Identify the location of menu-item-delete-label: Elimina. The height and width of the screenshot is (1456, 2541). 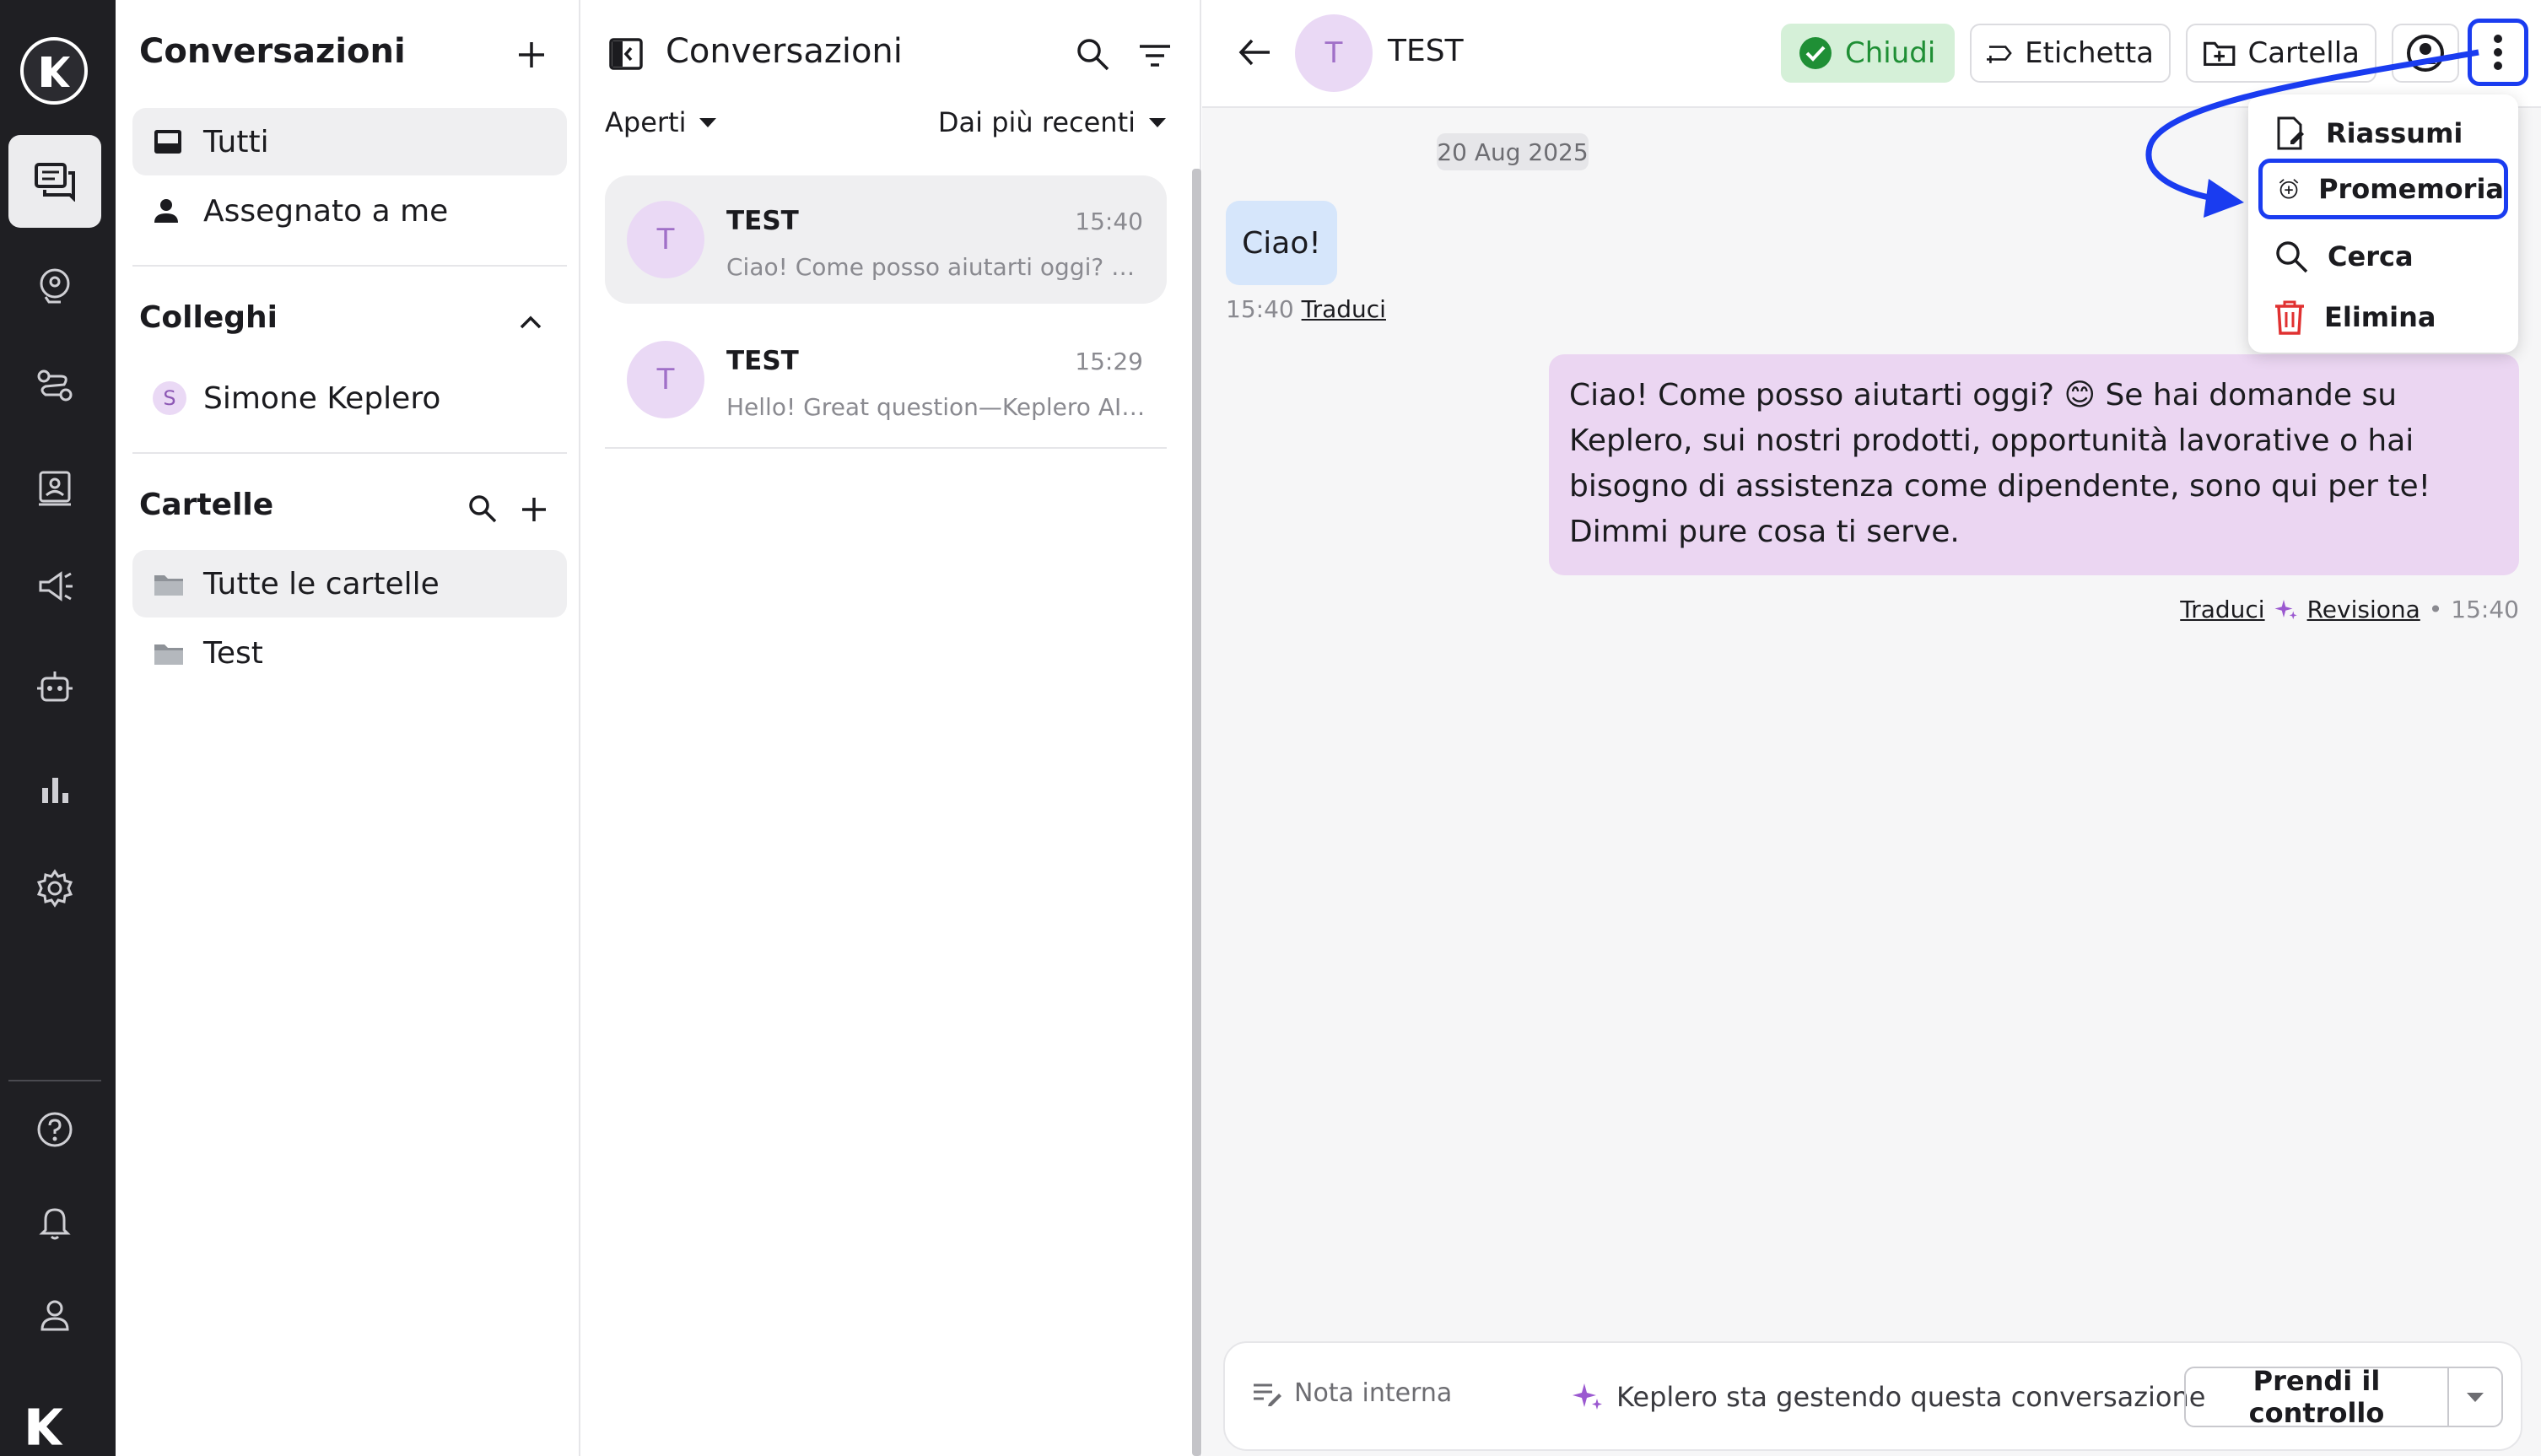
(2380, 317).